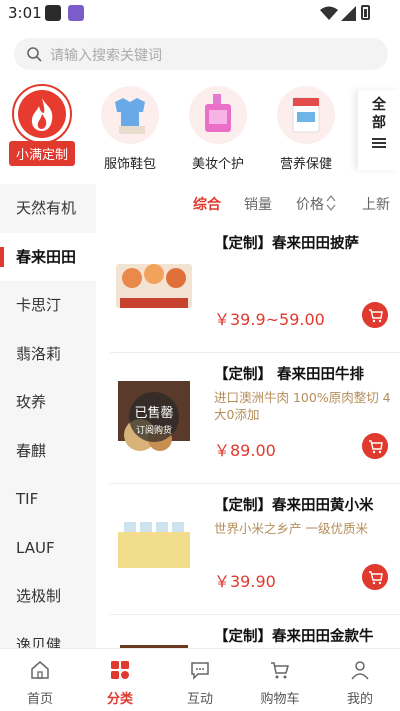  What do you see at coordinates (360, 670) in the screenshot?
I see `user-icon` at bounding box center [360, 670].